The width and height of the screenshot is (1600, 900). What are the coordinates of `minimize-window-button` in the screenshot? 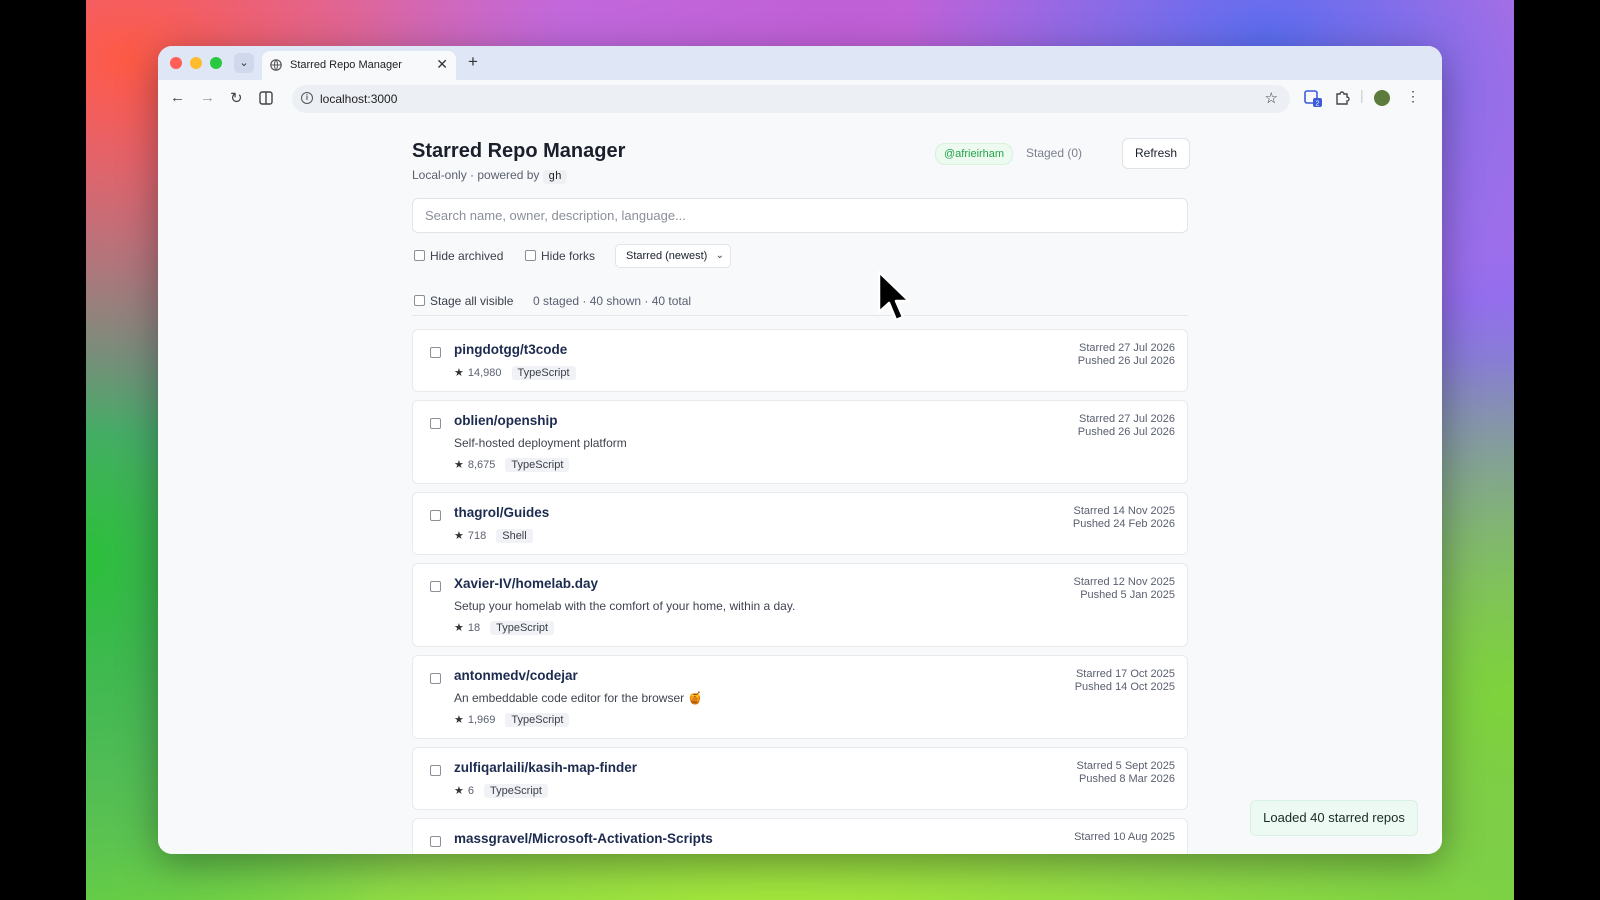 It's located at (196, 63).